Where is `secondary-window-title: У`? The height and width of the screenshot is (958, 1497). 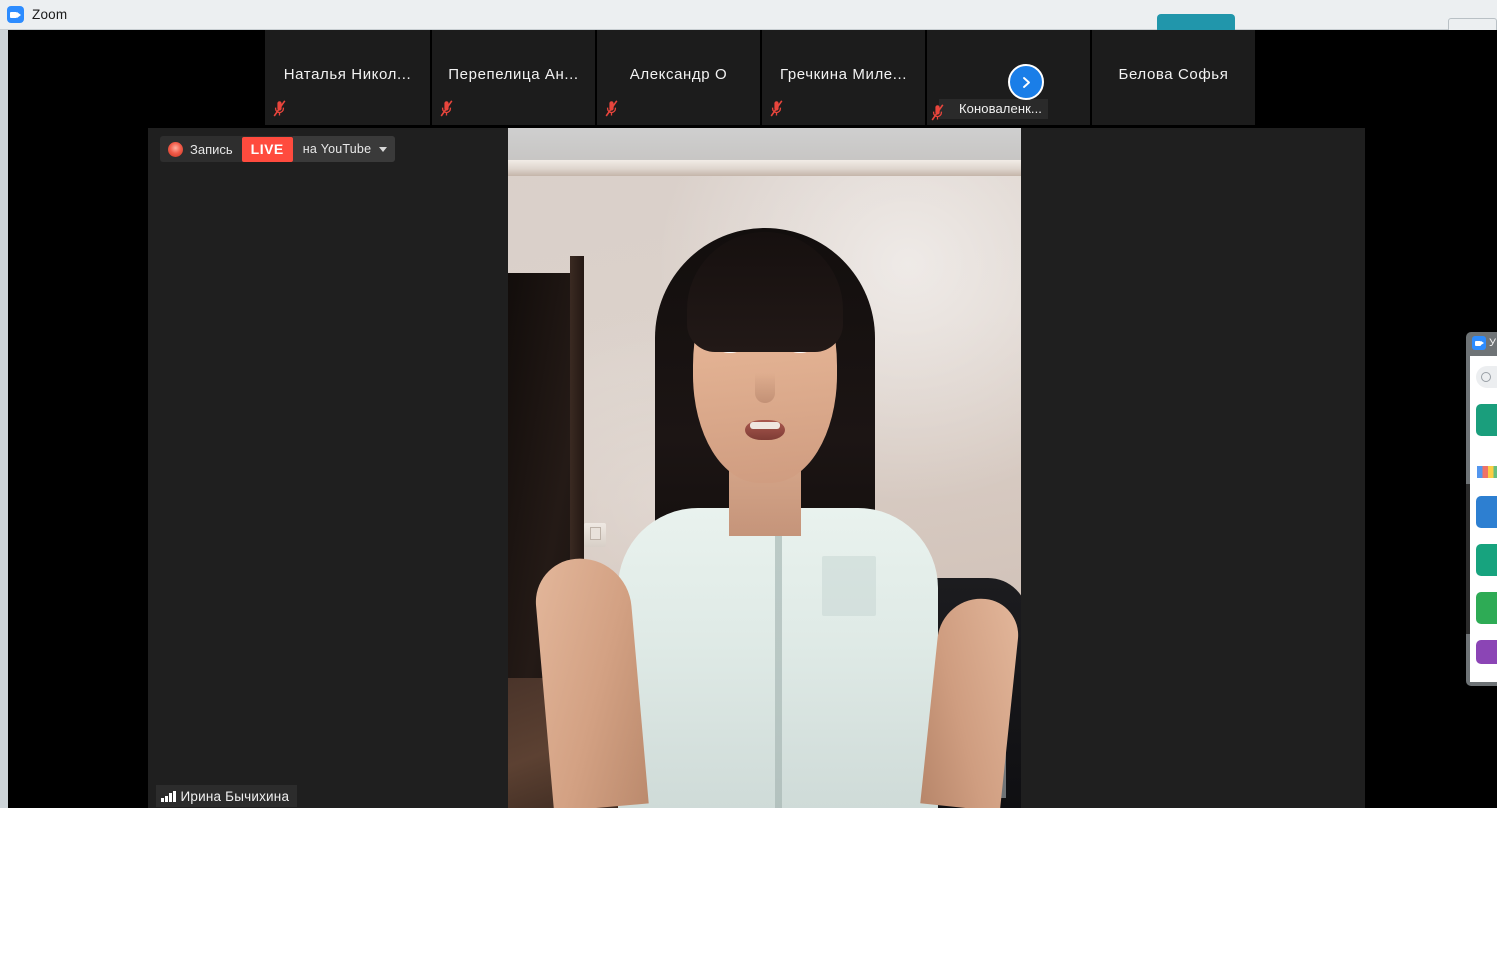 secondary-window-title: У is located at coordinates (1492, 343).